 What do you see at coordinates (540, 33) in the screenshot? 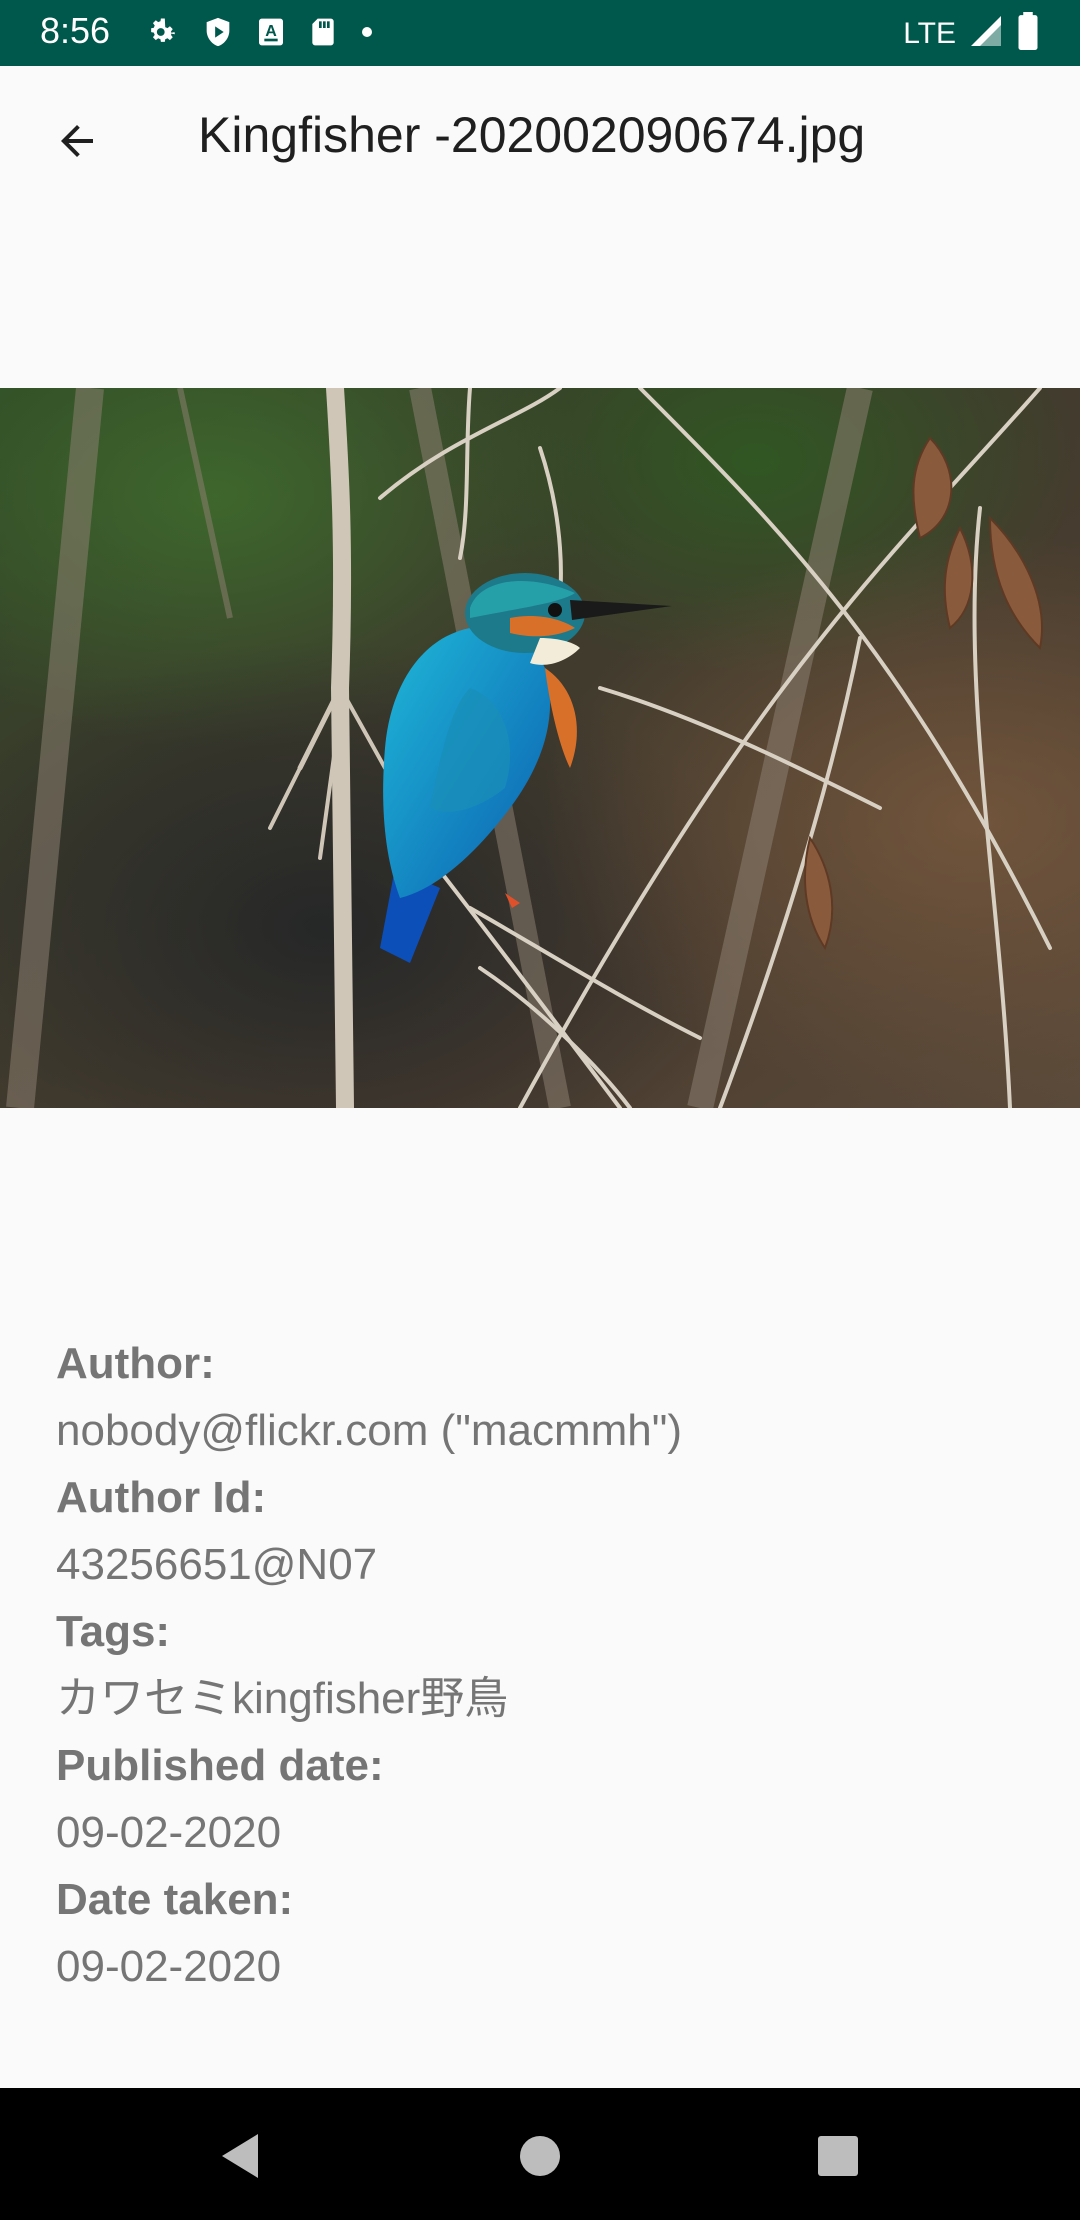
I see `status-bar: 8:56 A LTE` at bounding box center [540, 33].